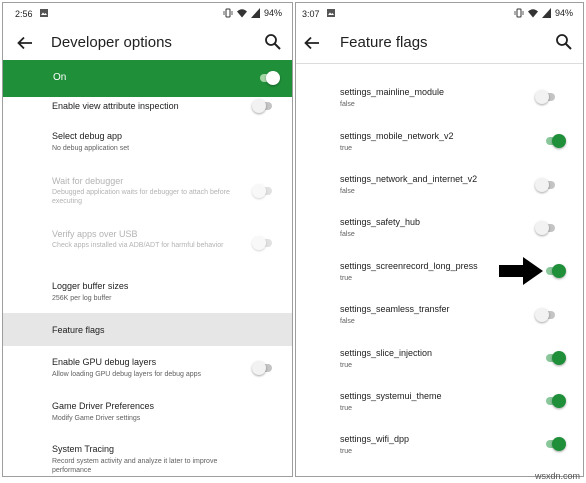  What do you see at coordinates (439, 43) in the screenshot?
I see `app-bar: Feature flags` at bounding box center [439, 43].